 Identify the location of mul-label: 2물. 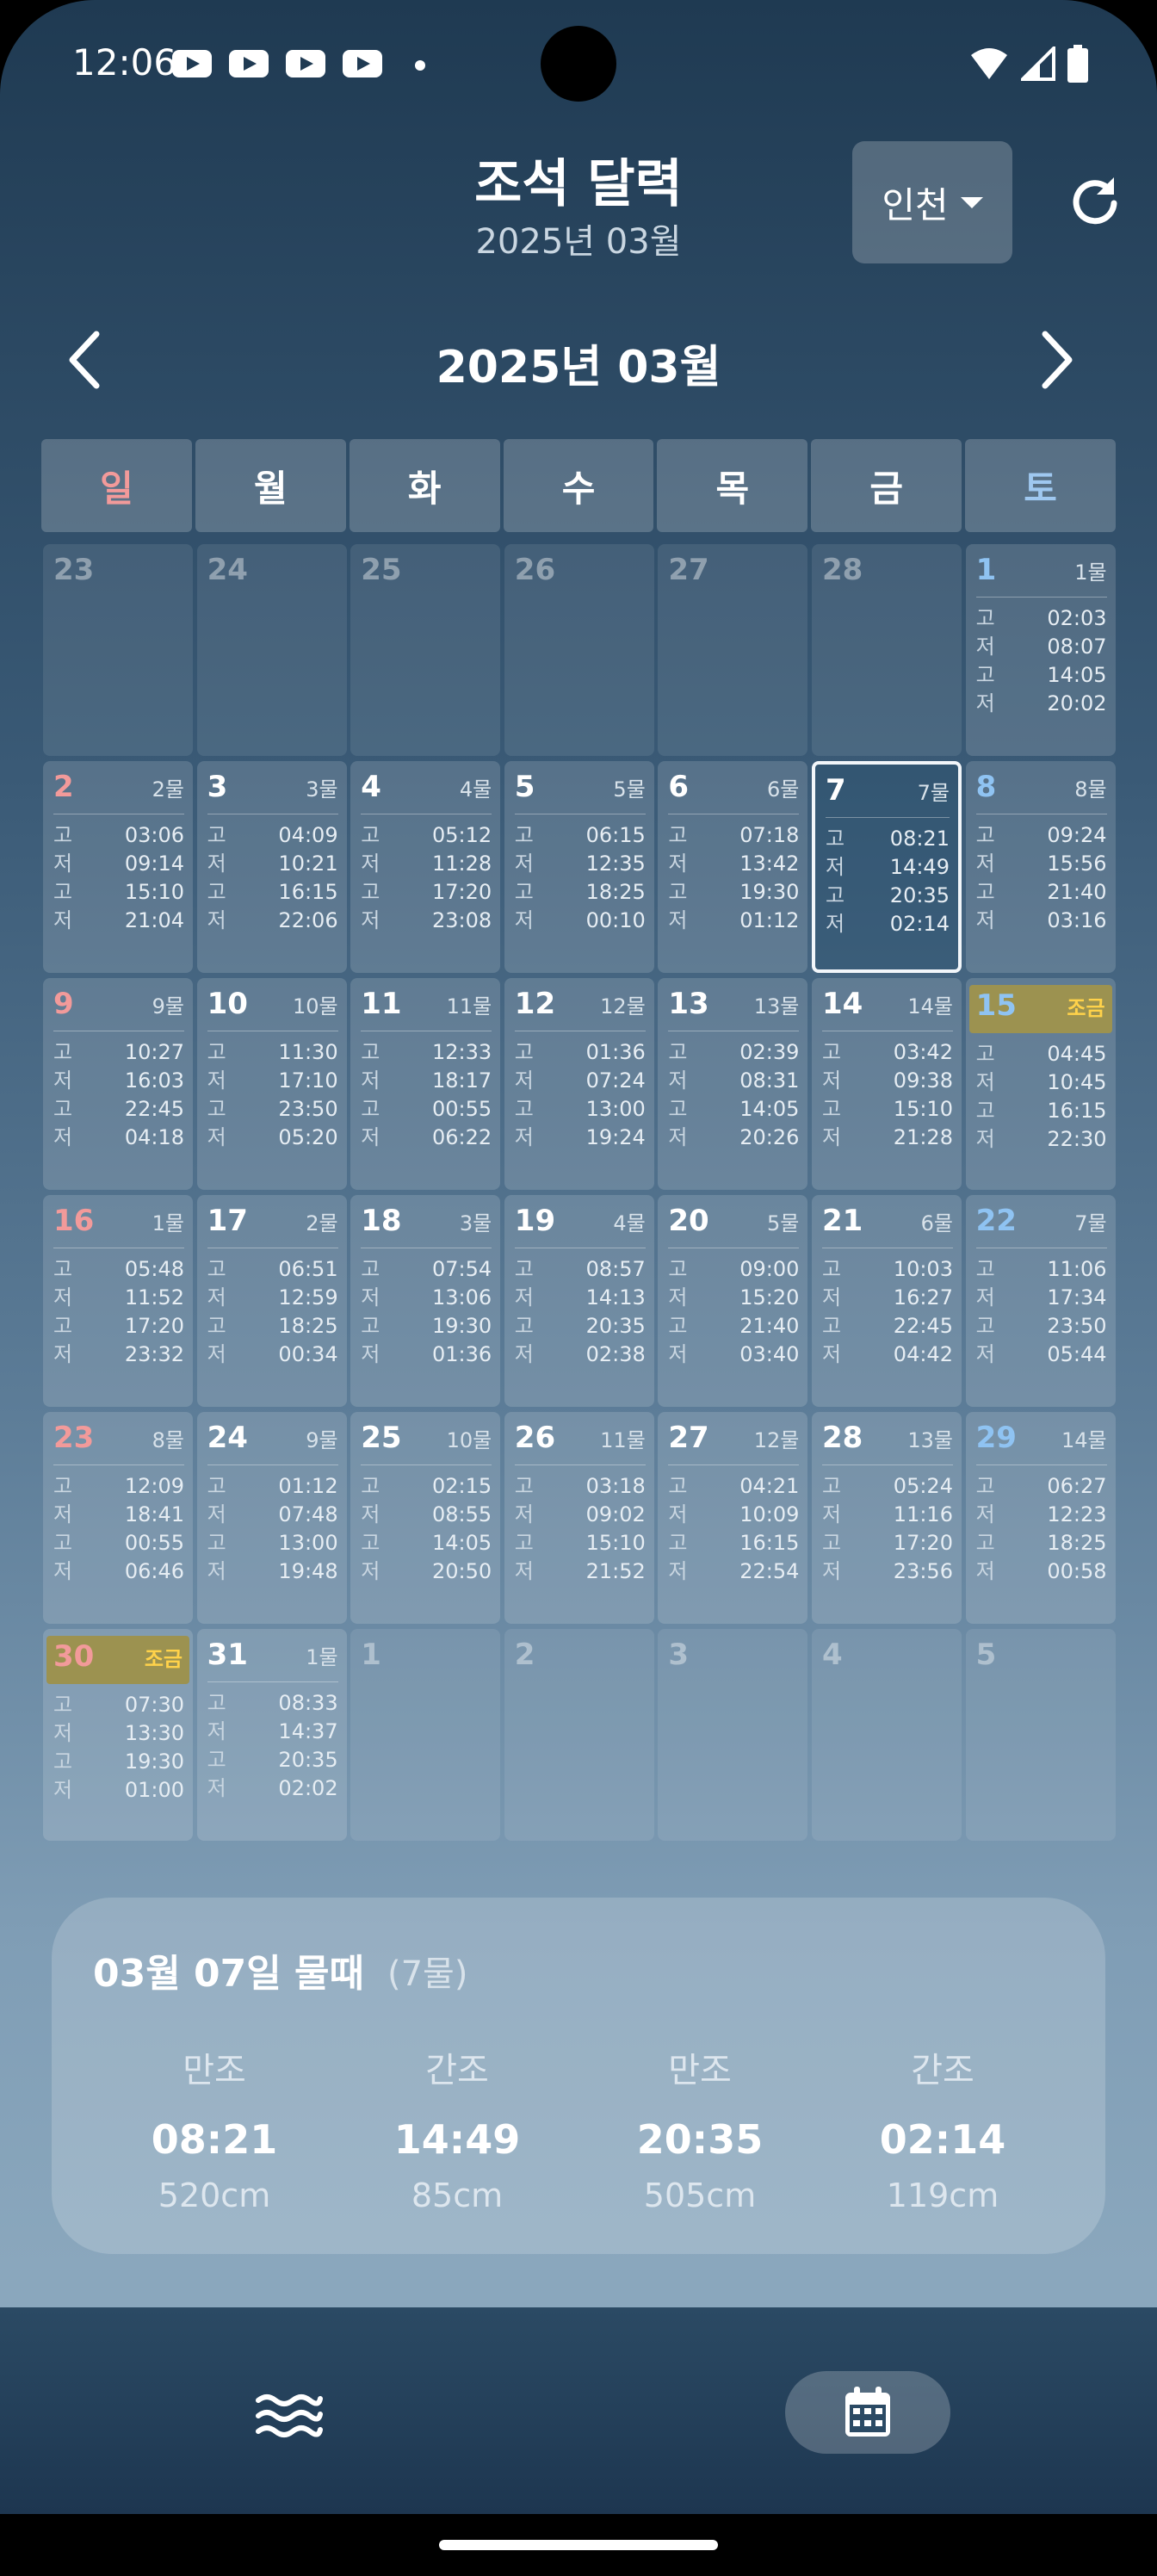
(168, 789).